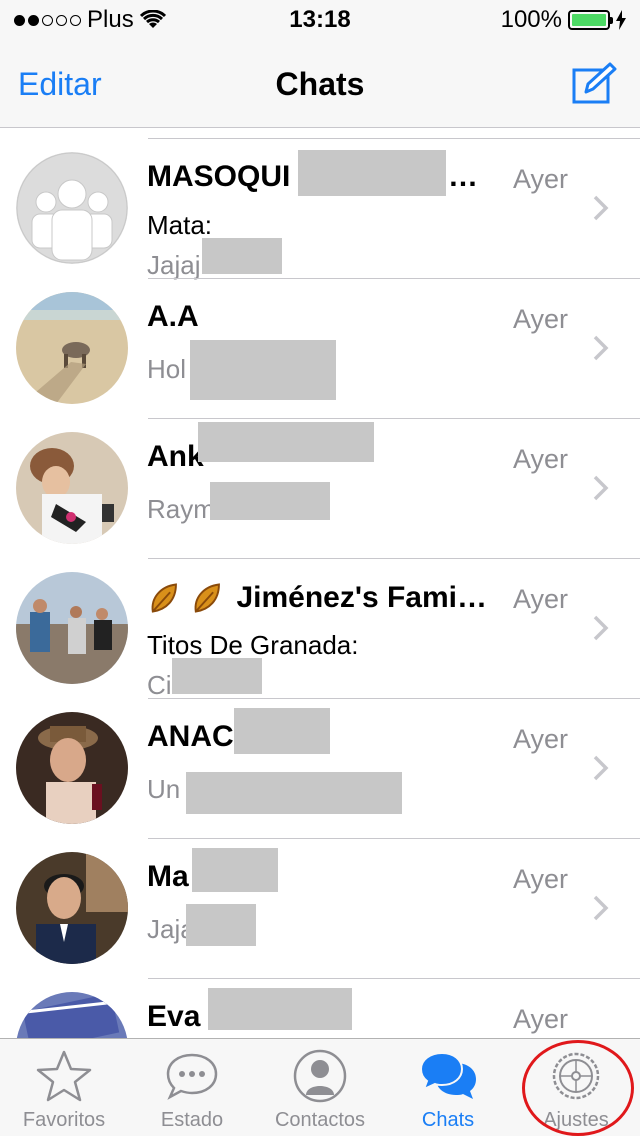  I want to click on chat-row: A.A Ayer Hol, so click(320, 348).